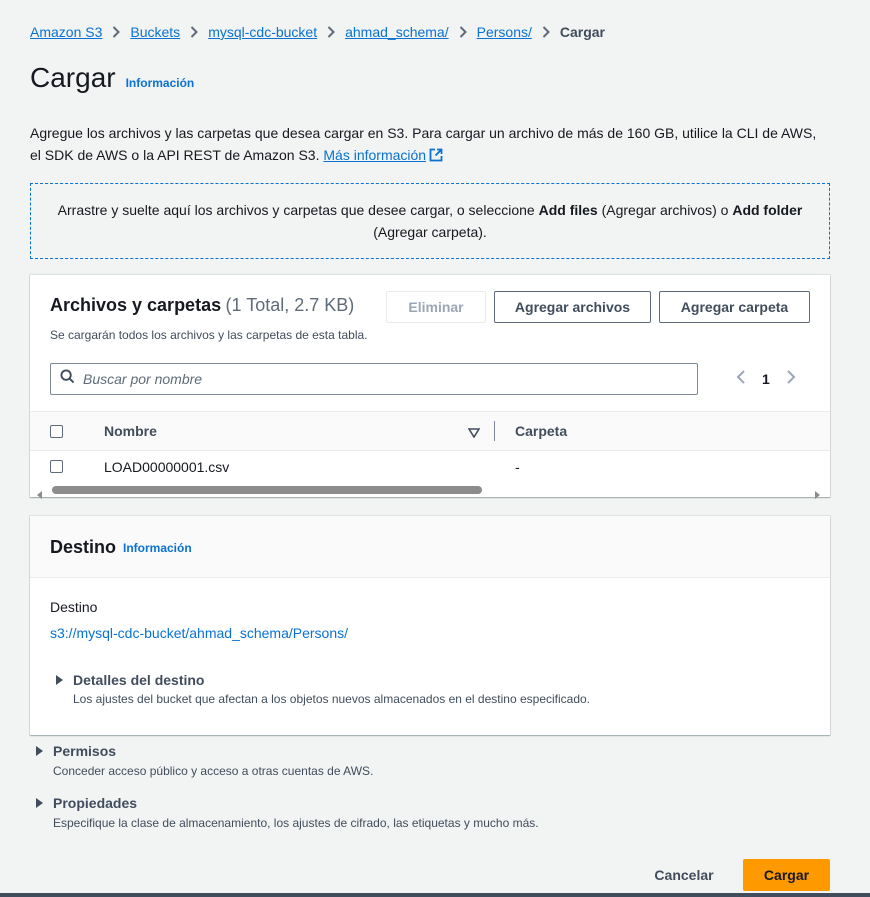 Image resolution: width=870 pixels, height=897 pixels. I want to click on bottom-bar, so click(435, 895).